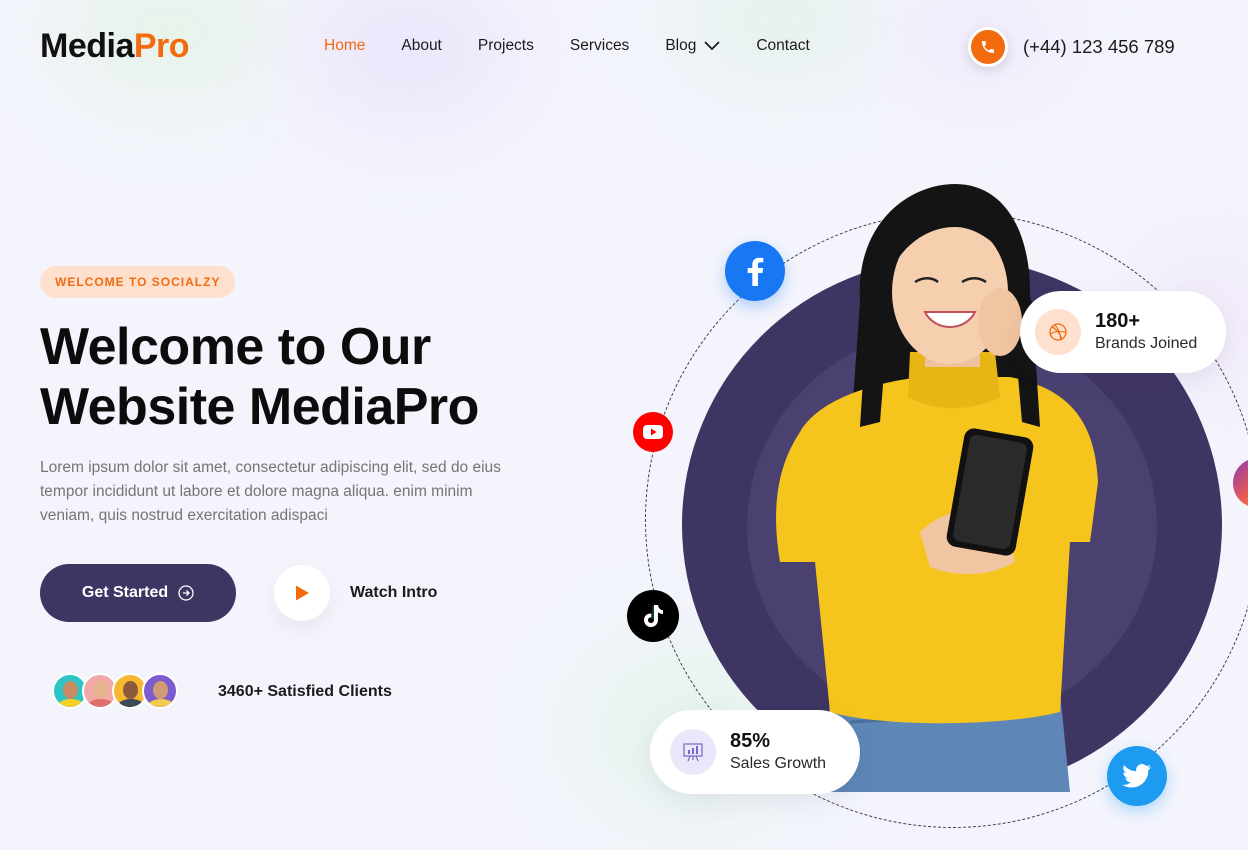 Image resolution: width=1248 pixels, height=850 pixels. Describe the element at coordinates (259, 407) in the screenshot. I see `hero-title-line2: Website MediaPro` at that location.